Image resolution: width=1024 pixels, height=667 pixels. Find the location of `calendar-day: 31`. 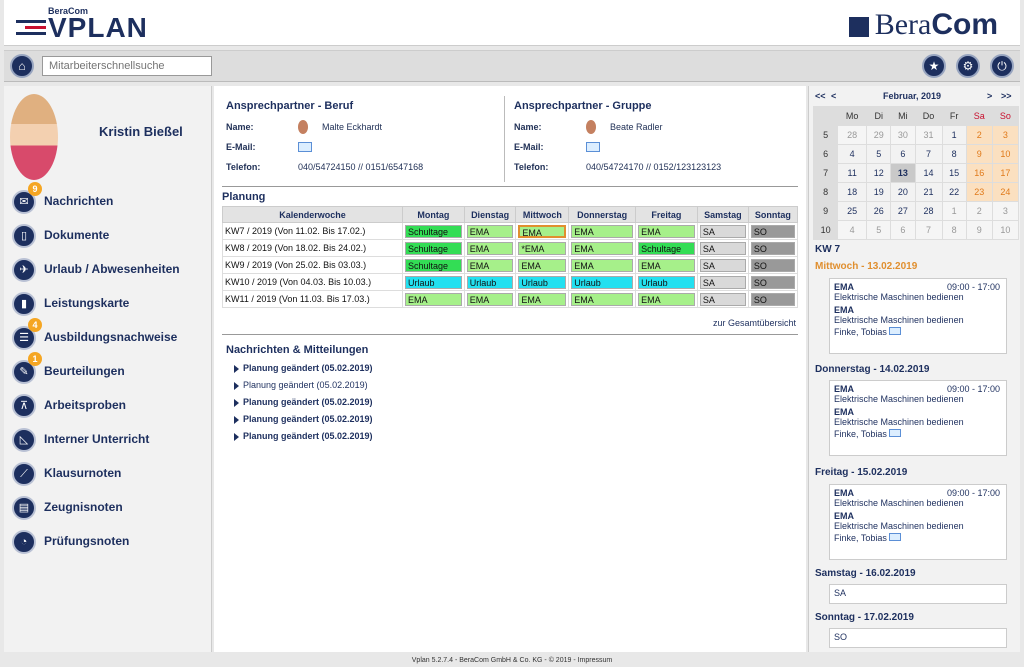

calendar-day: 31 is located at coordinates (928, 135).